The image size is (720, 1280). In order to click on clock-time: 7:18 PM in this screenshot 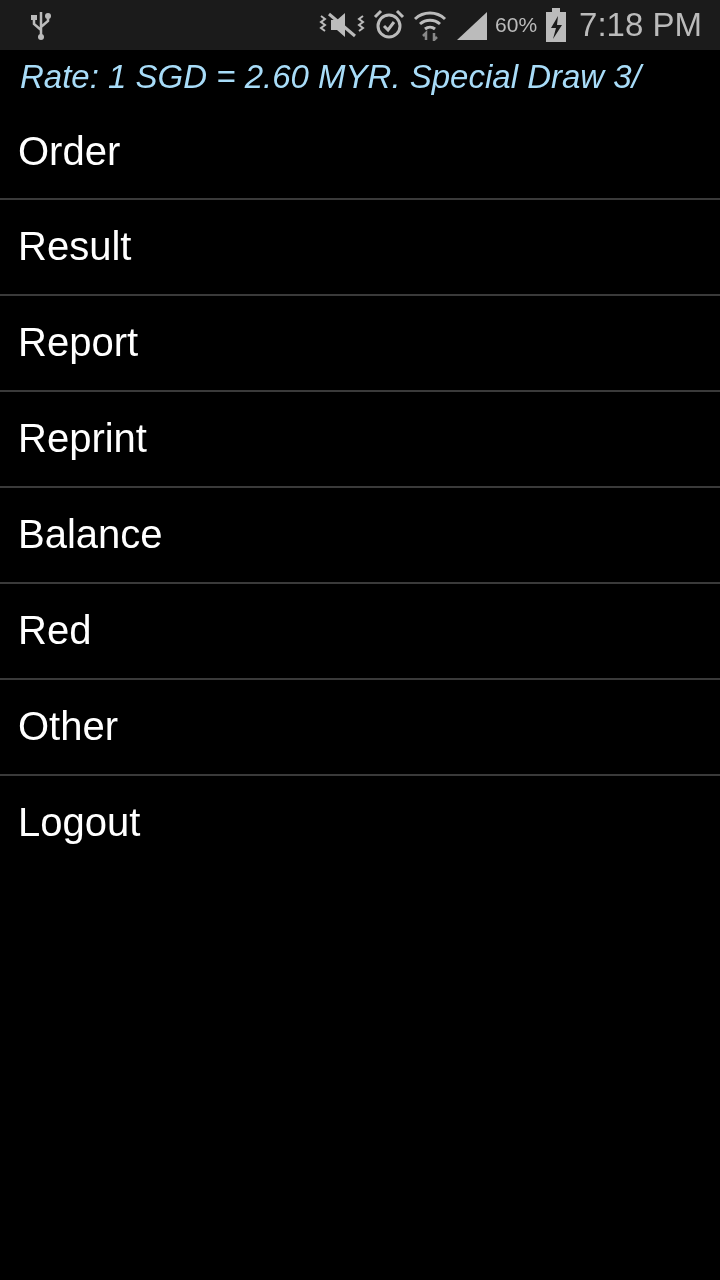, I will do `click(640, 25)`.